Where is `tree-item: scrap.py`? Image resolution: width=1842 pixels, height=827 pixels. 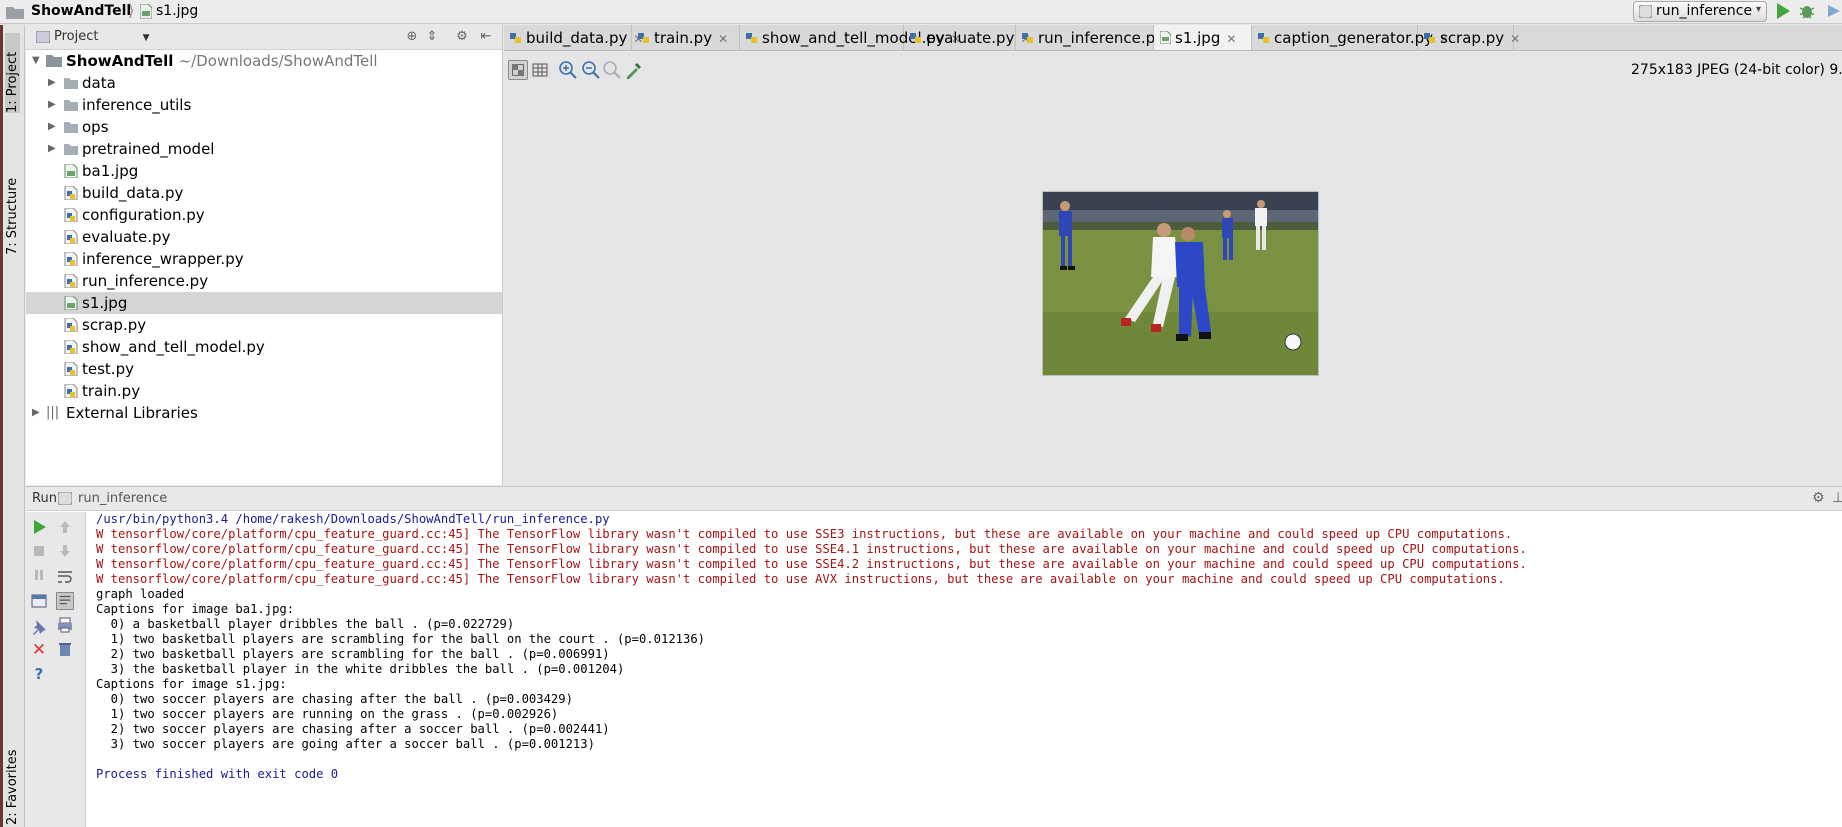
tree-item: scrap.py is located at coordinates (264, 325).